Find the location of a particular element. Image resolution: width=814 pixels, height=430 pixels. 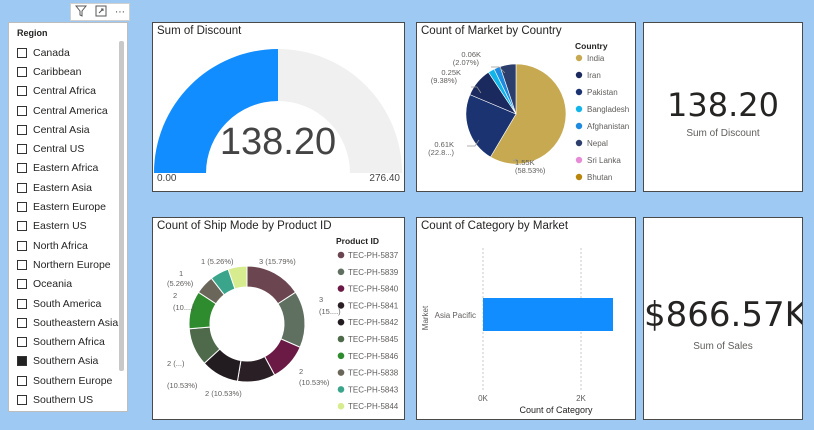

slicer-item: Eastern Africa is located at coordinates (66, 168).